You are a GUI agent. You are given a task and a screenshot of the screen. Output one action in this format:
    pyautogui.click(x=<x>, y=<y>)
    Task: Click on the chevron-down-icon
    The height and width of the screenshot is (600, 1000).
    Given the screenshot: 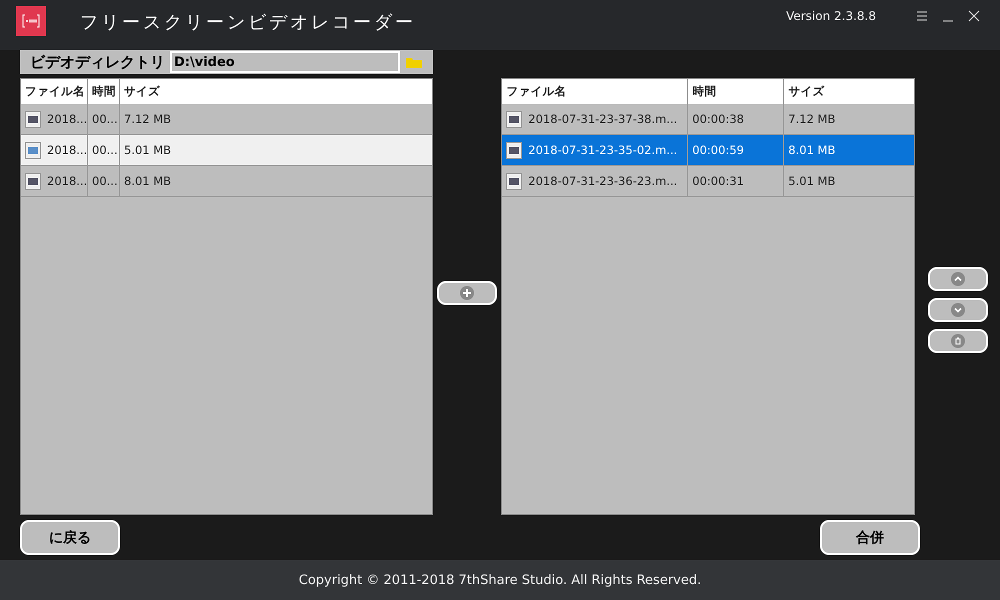 What is the action you would take?
    pyautogui.click(x=957, y=310)
    